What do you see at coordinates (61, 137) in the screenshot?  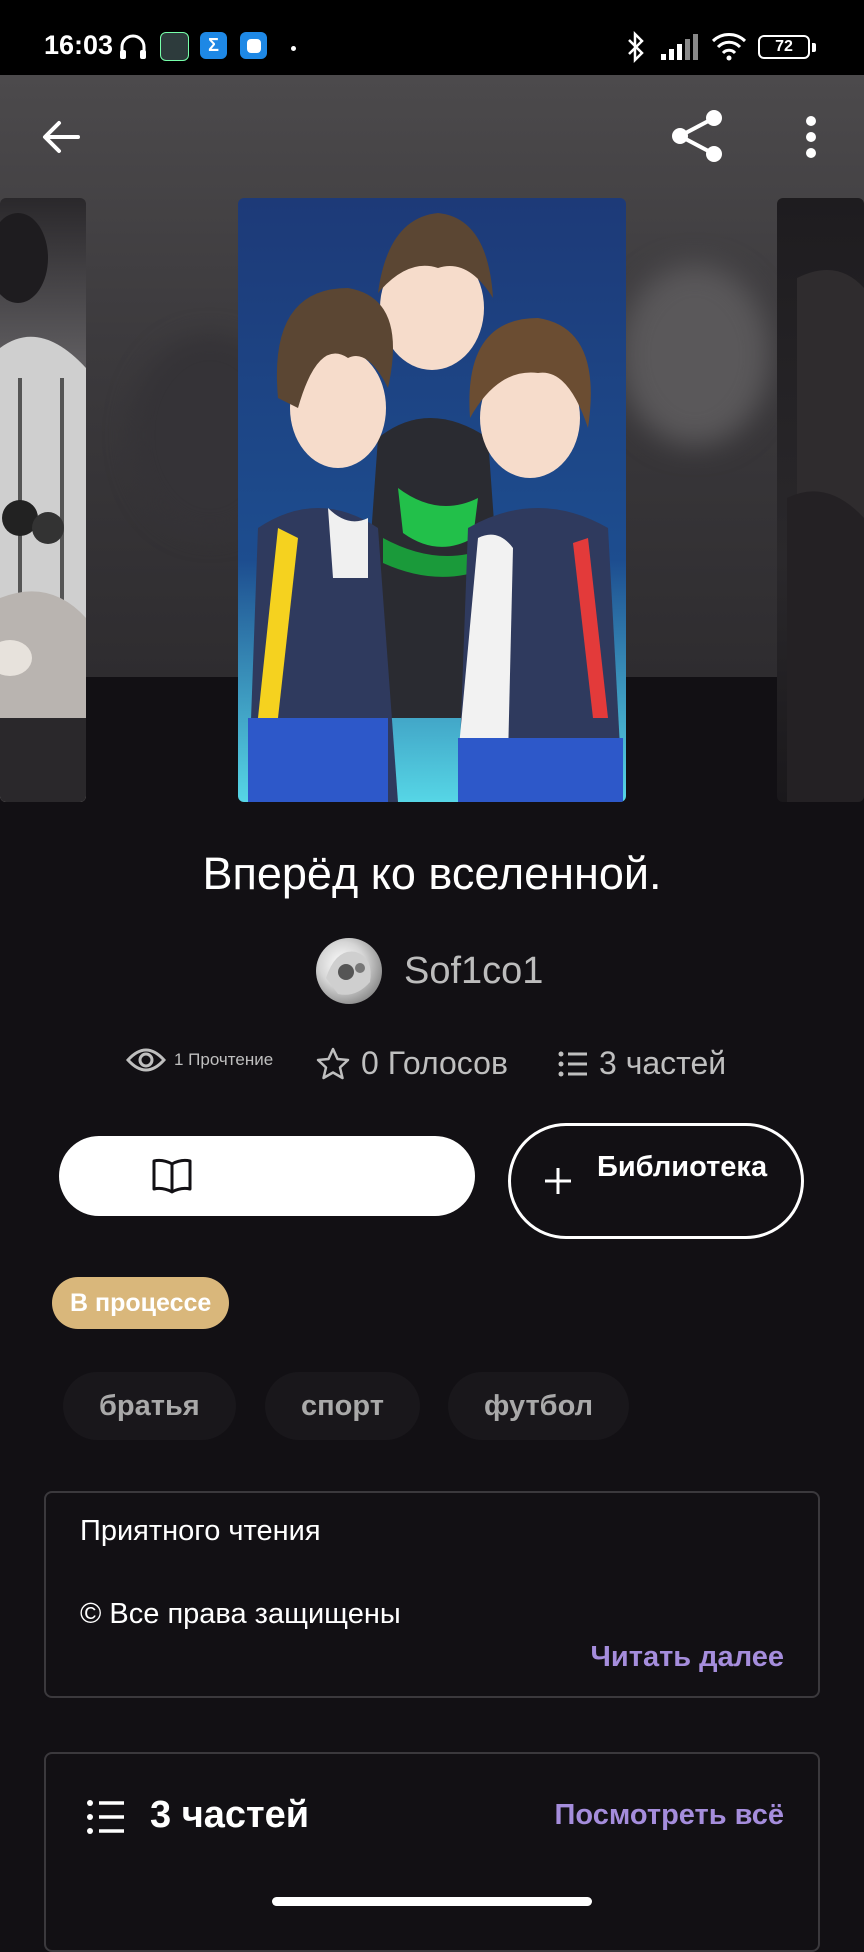 I see `arrow-left-icon` at bounding box center [61, 137].